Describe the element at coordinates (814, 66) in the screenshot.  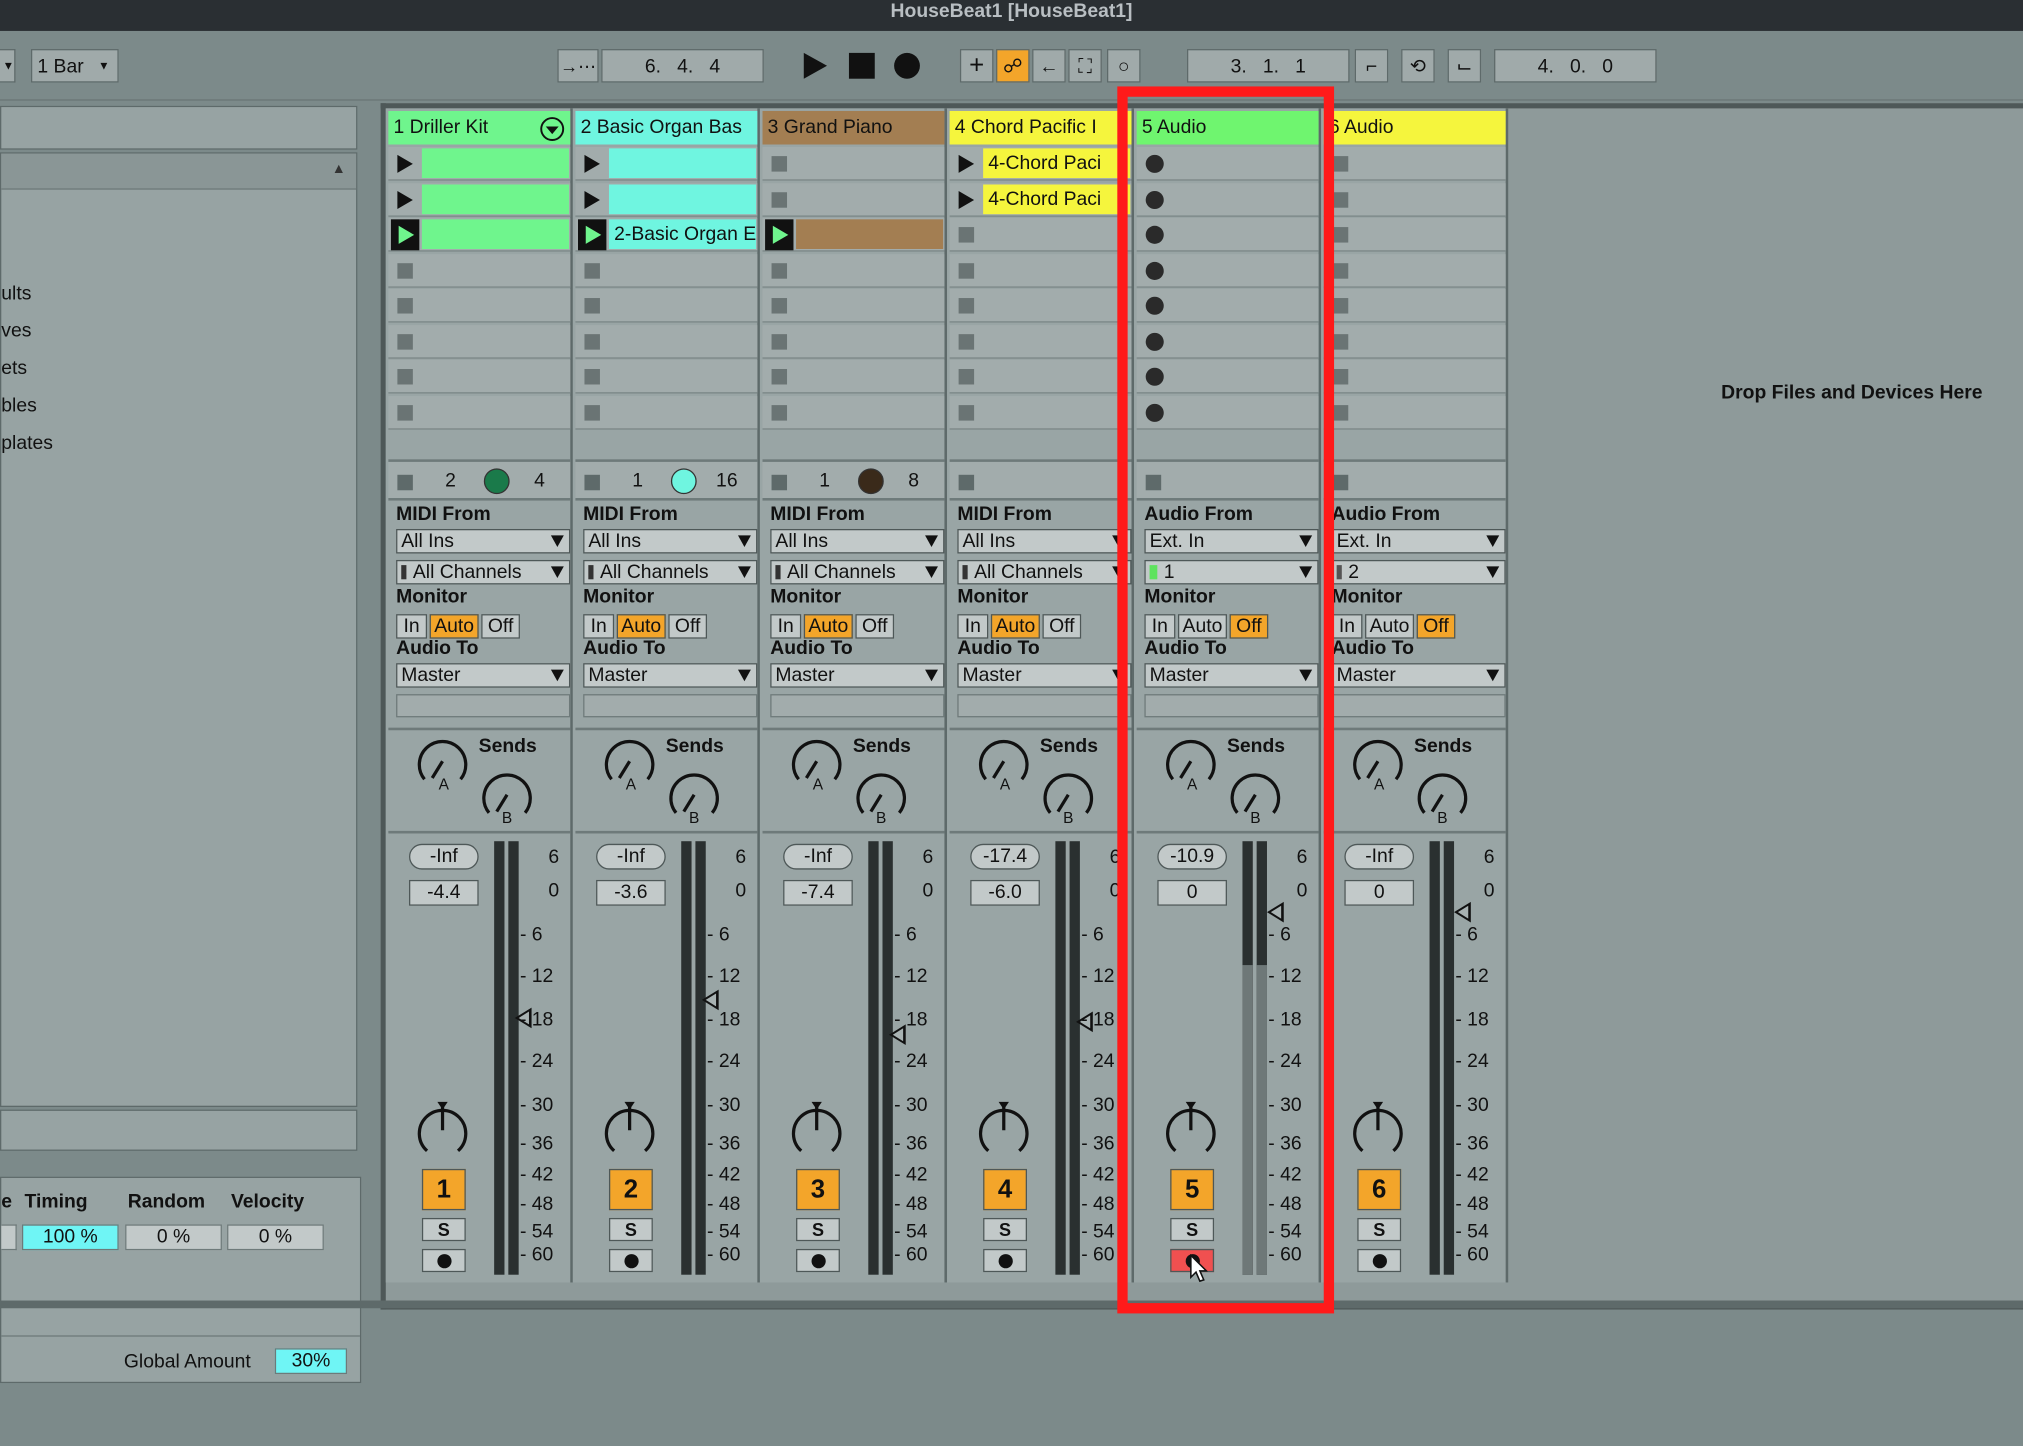
I see `play-icon` at that location.